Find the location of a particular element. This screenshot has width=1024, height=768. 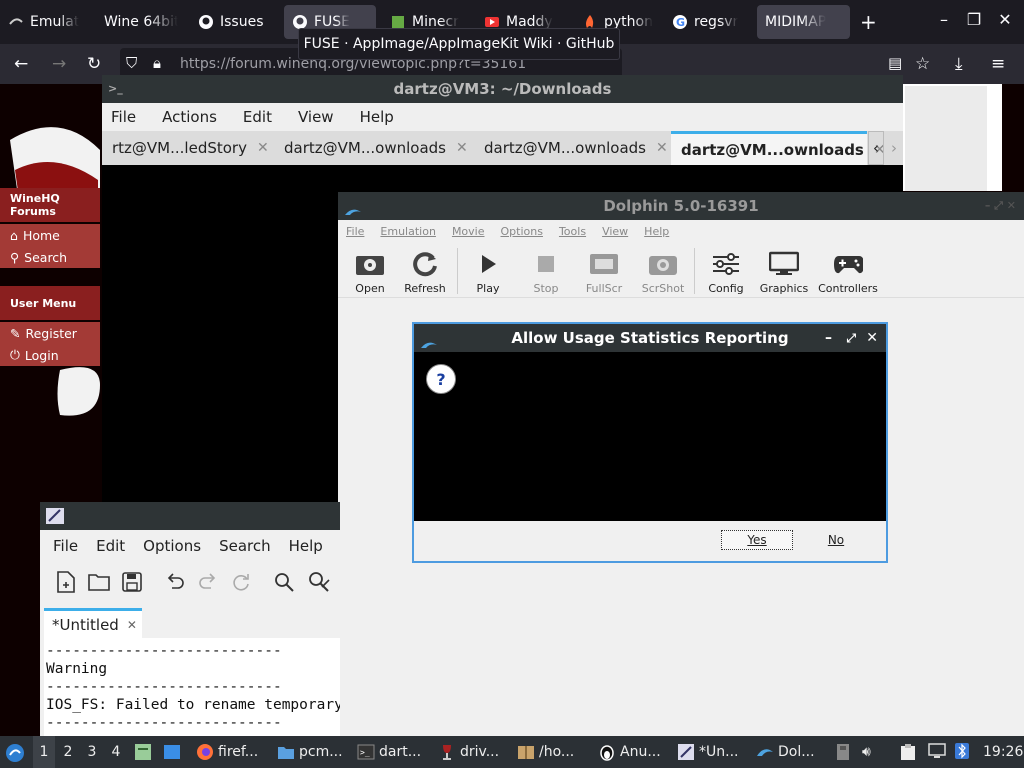

open-folder-icon is located at coordinates (99, 582).